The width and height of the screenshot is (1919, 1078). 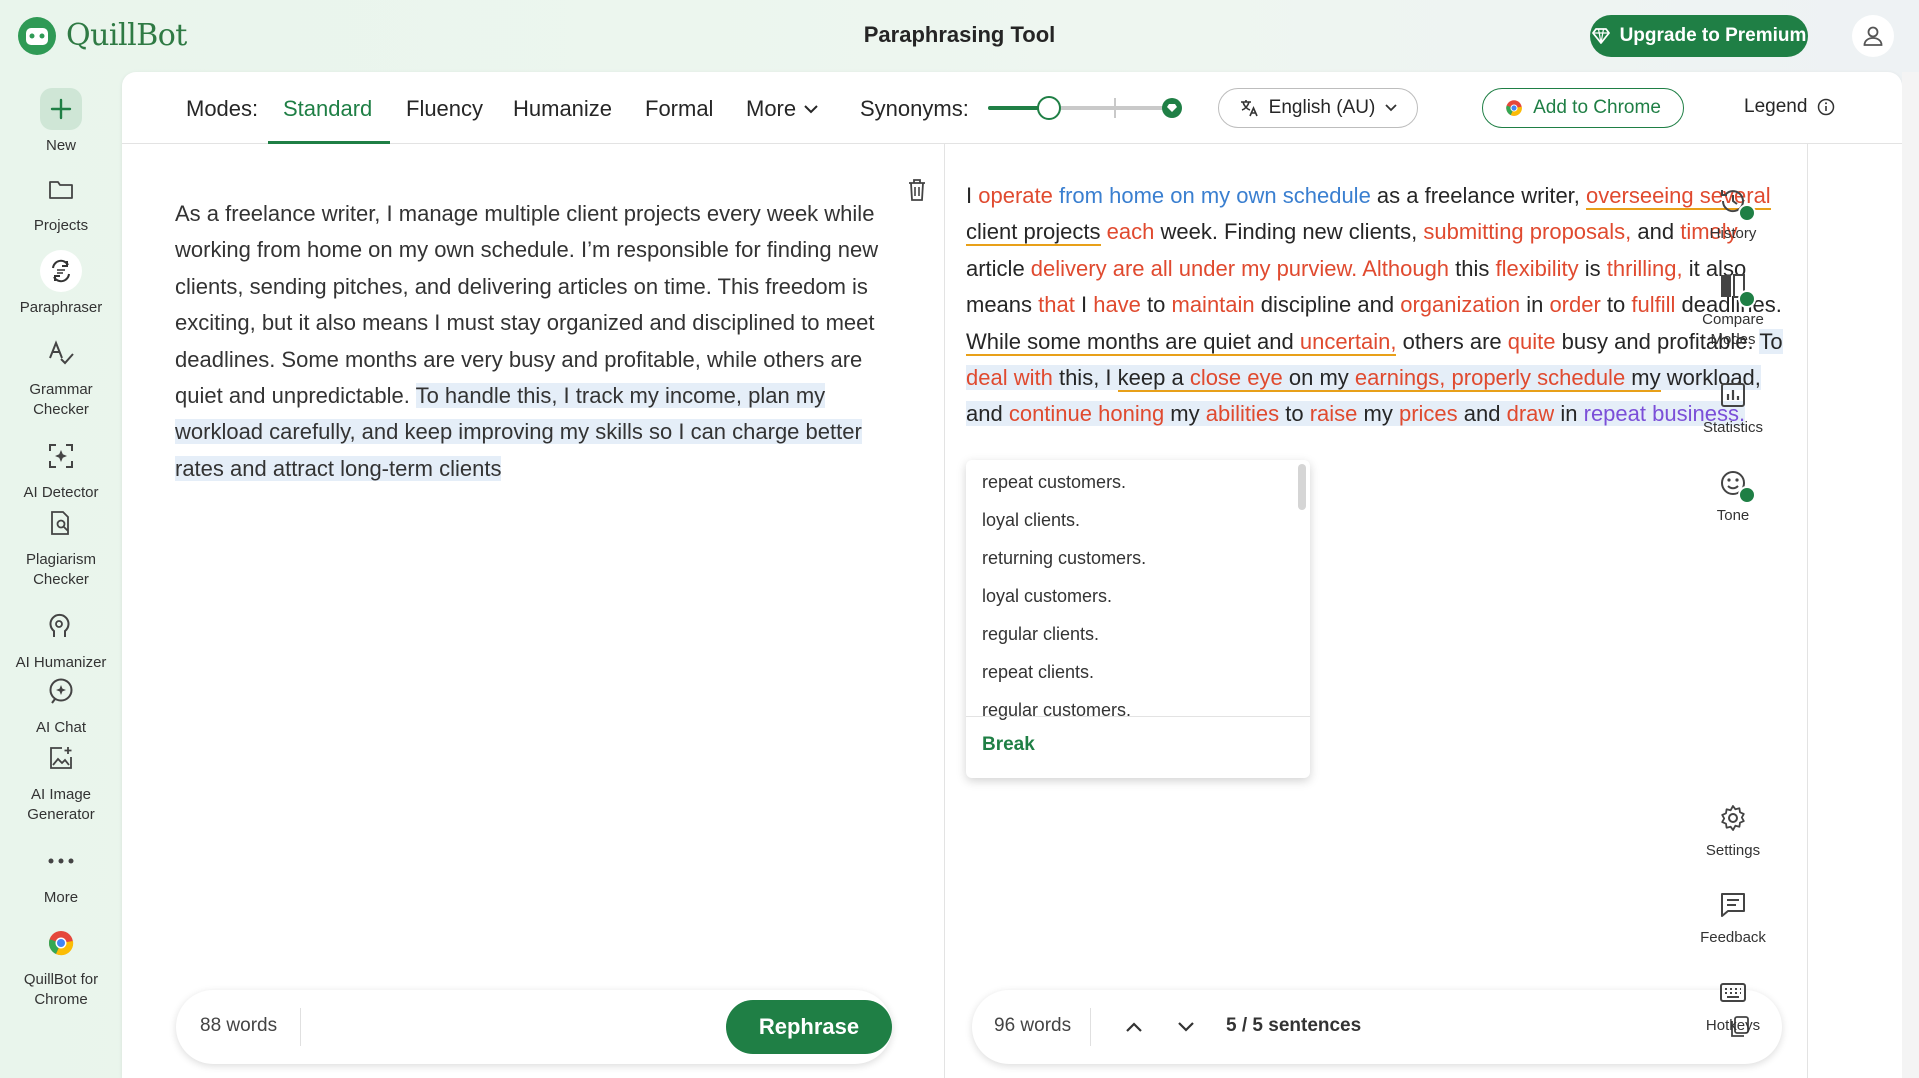 What do you see at coordinates (1047, 596) in the screenshot?
I see `suggestion-item: loyal customers.` at bounding box center [1047, 596].